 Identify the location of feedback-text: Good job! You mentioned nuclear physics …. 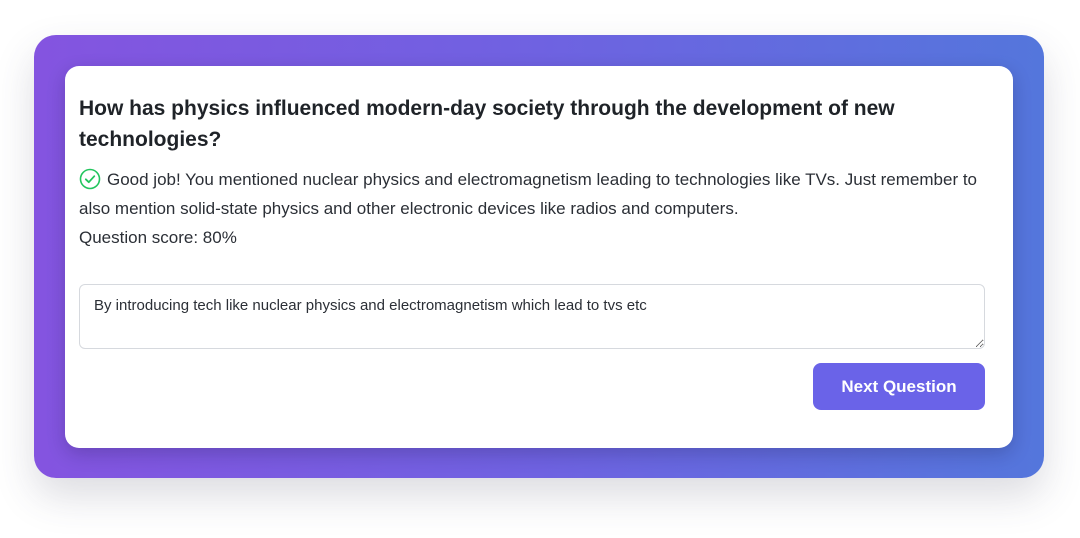
(528, 194).